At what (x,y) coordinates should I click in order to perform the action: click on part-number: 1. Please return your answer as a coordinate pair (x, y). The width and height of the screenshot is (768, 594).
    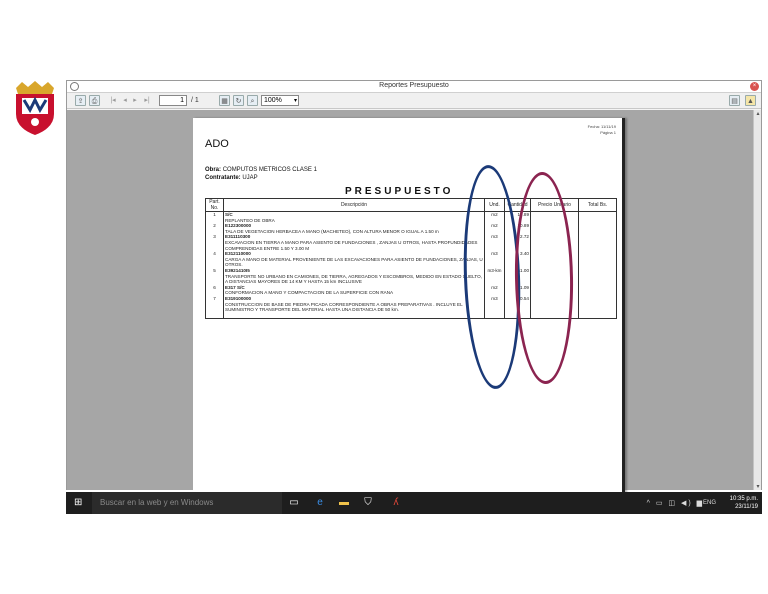
    Looking at the image, I should click on (214, 217).